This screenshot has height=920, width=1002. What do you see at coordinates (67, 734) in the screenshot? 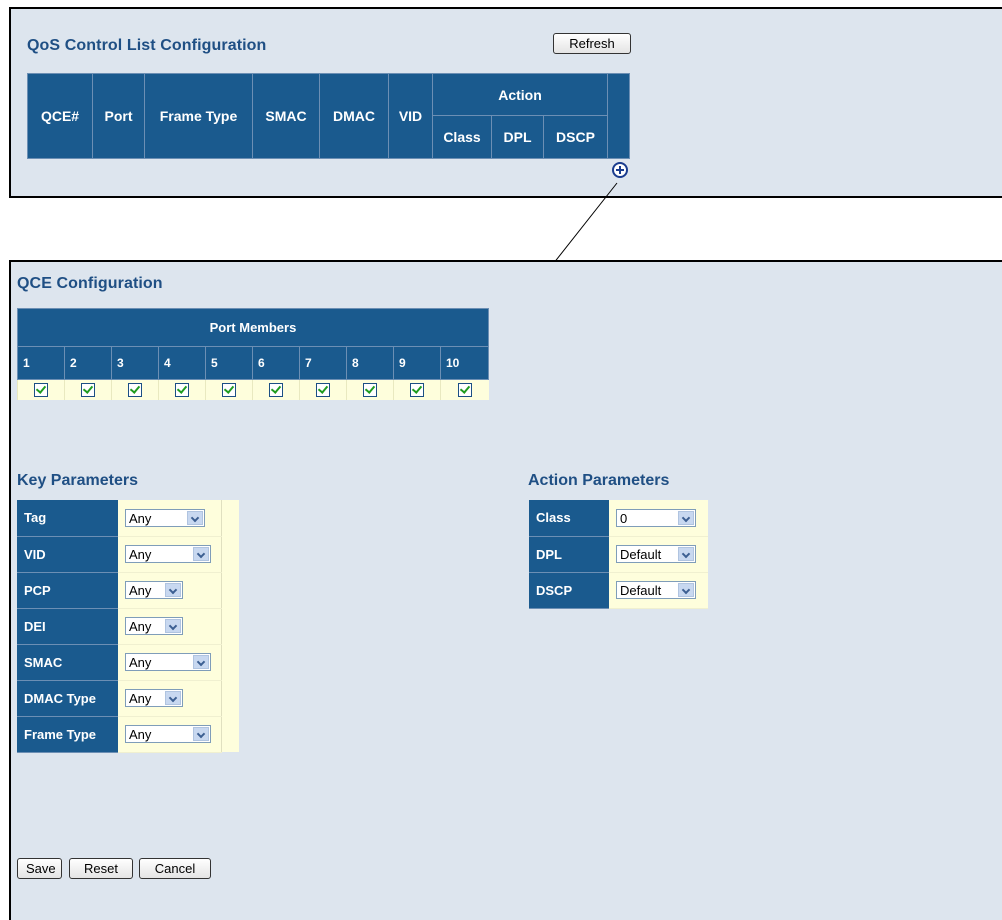
I see `parameter-label: Frame Type` at bounding box center [67, 734].